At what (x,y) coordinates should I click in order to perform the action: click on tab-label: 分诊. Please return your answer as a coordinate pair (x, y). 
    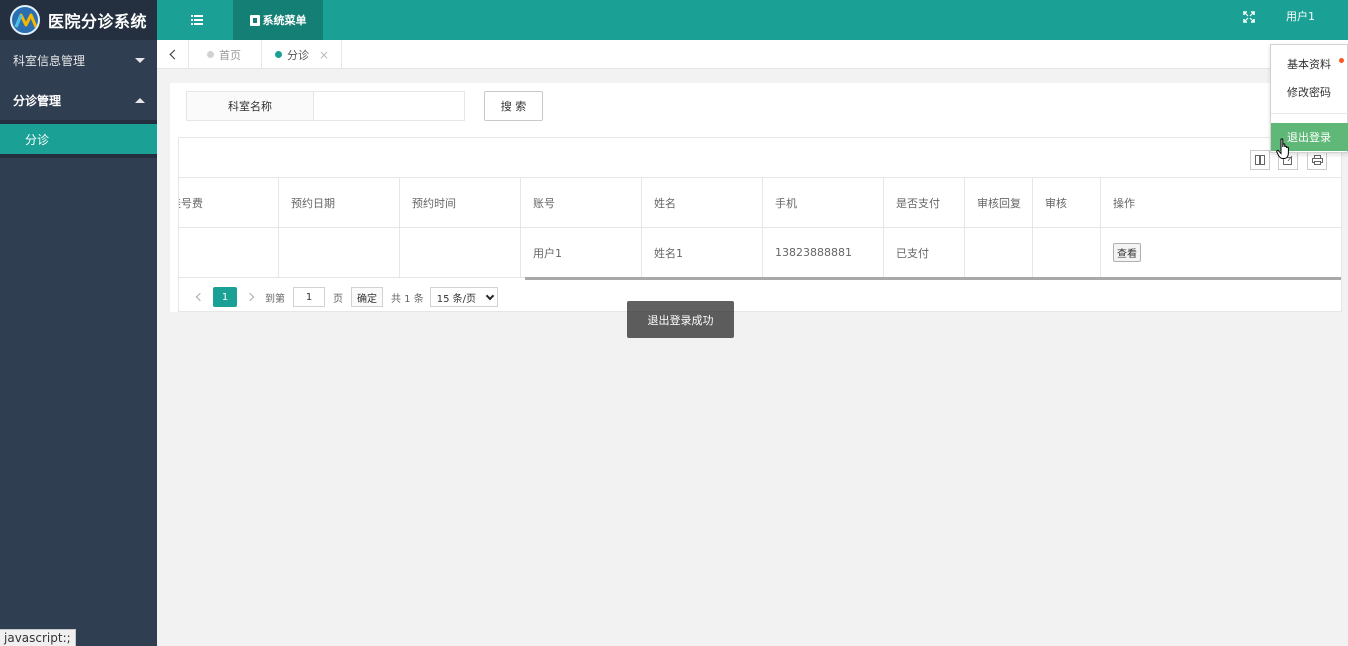
    Looking at the image, I should click on (298, 55).